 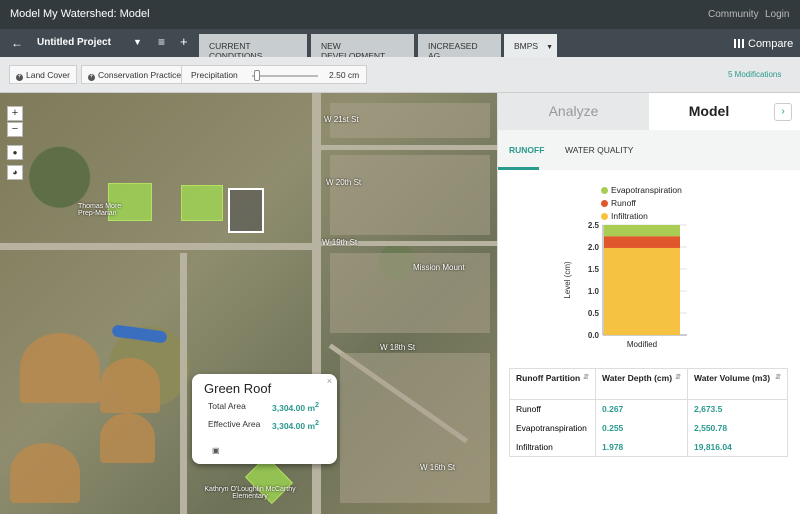 I want to click on parking-lot-area, so click(x=246, y=210).